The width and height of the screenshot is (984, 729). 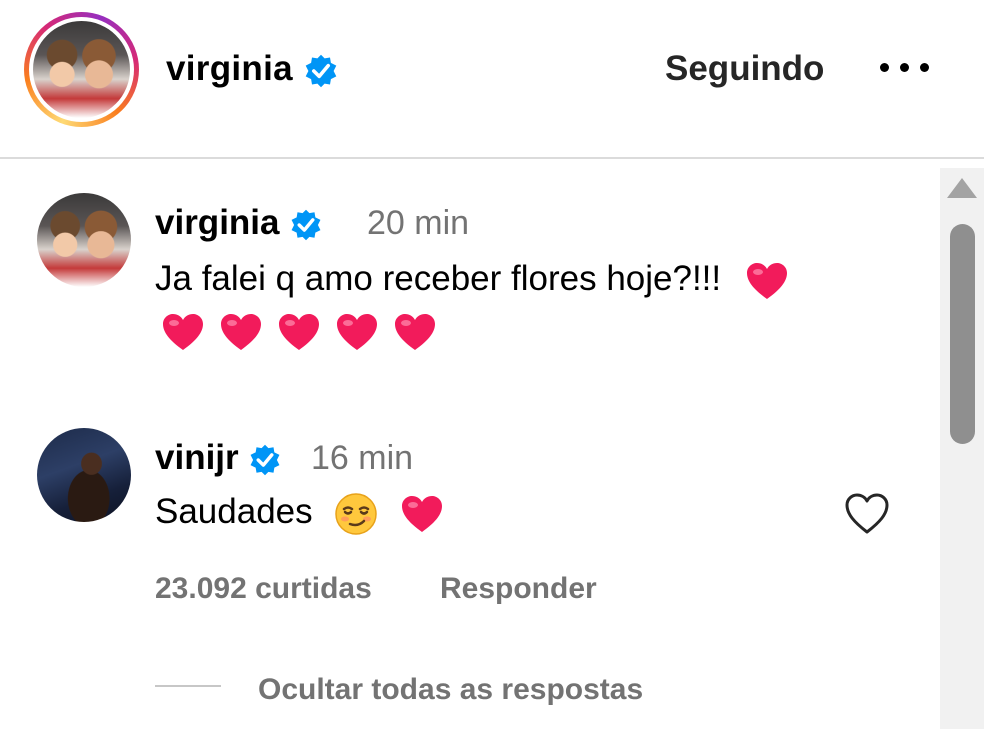 I want to click on comment-avatar-vinijr, so click(x=84, y=475).